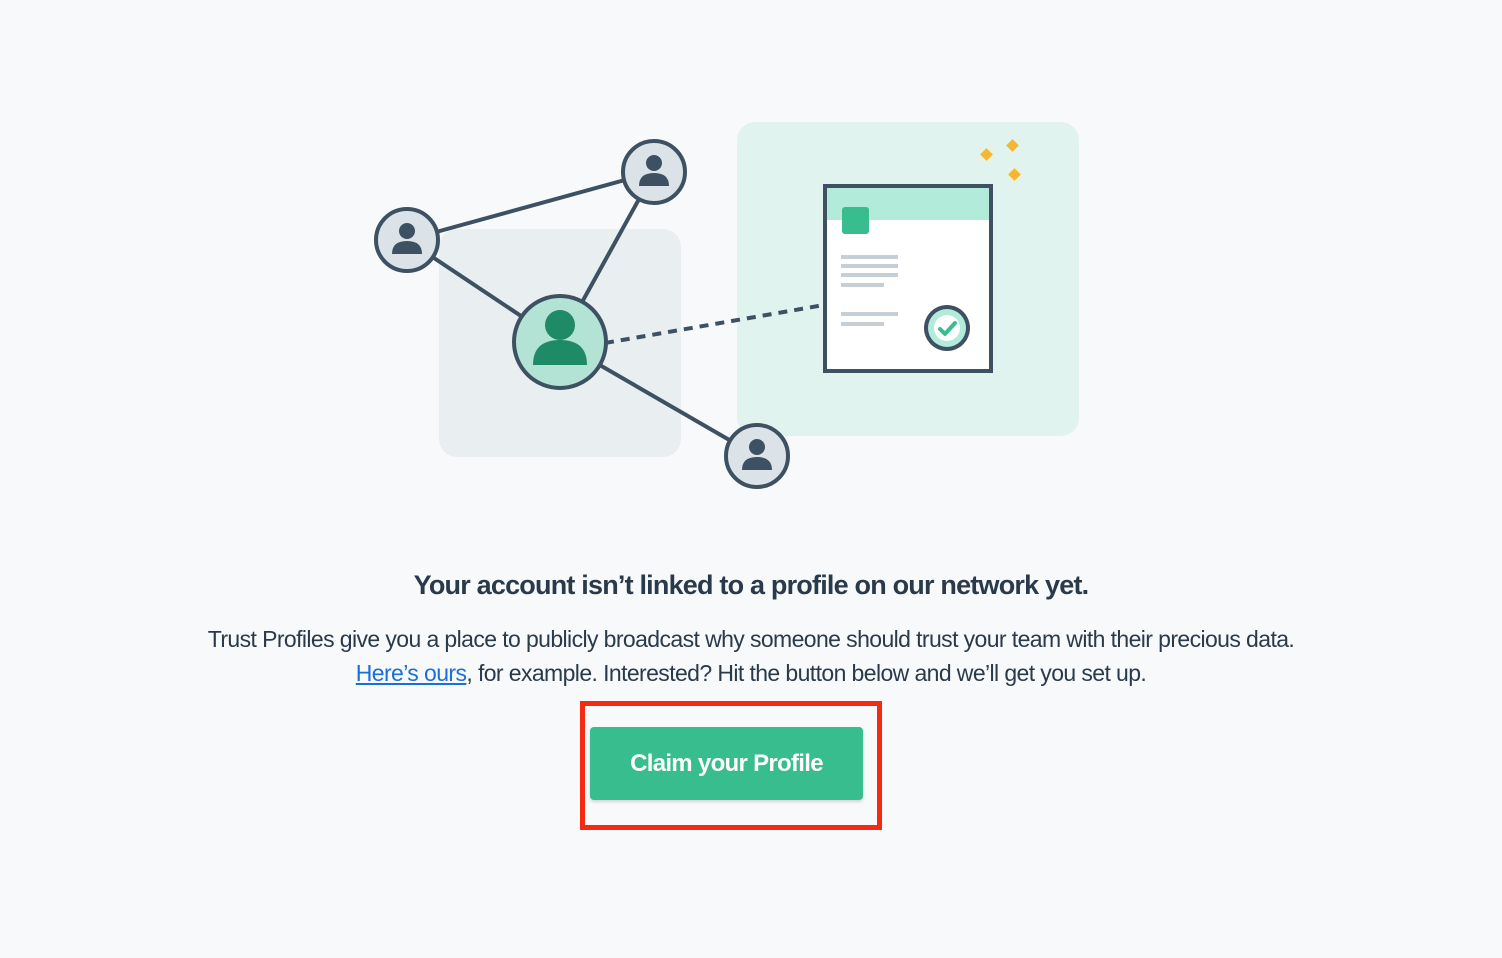 Image resolution: width=1502 pixels, height=958 pixels. Describe the element at coordinates (726, 763) in the screenshot. I see `claim-profile-button: Claim your Profile` at that location.